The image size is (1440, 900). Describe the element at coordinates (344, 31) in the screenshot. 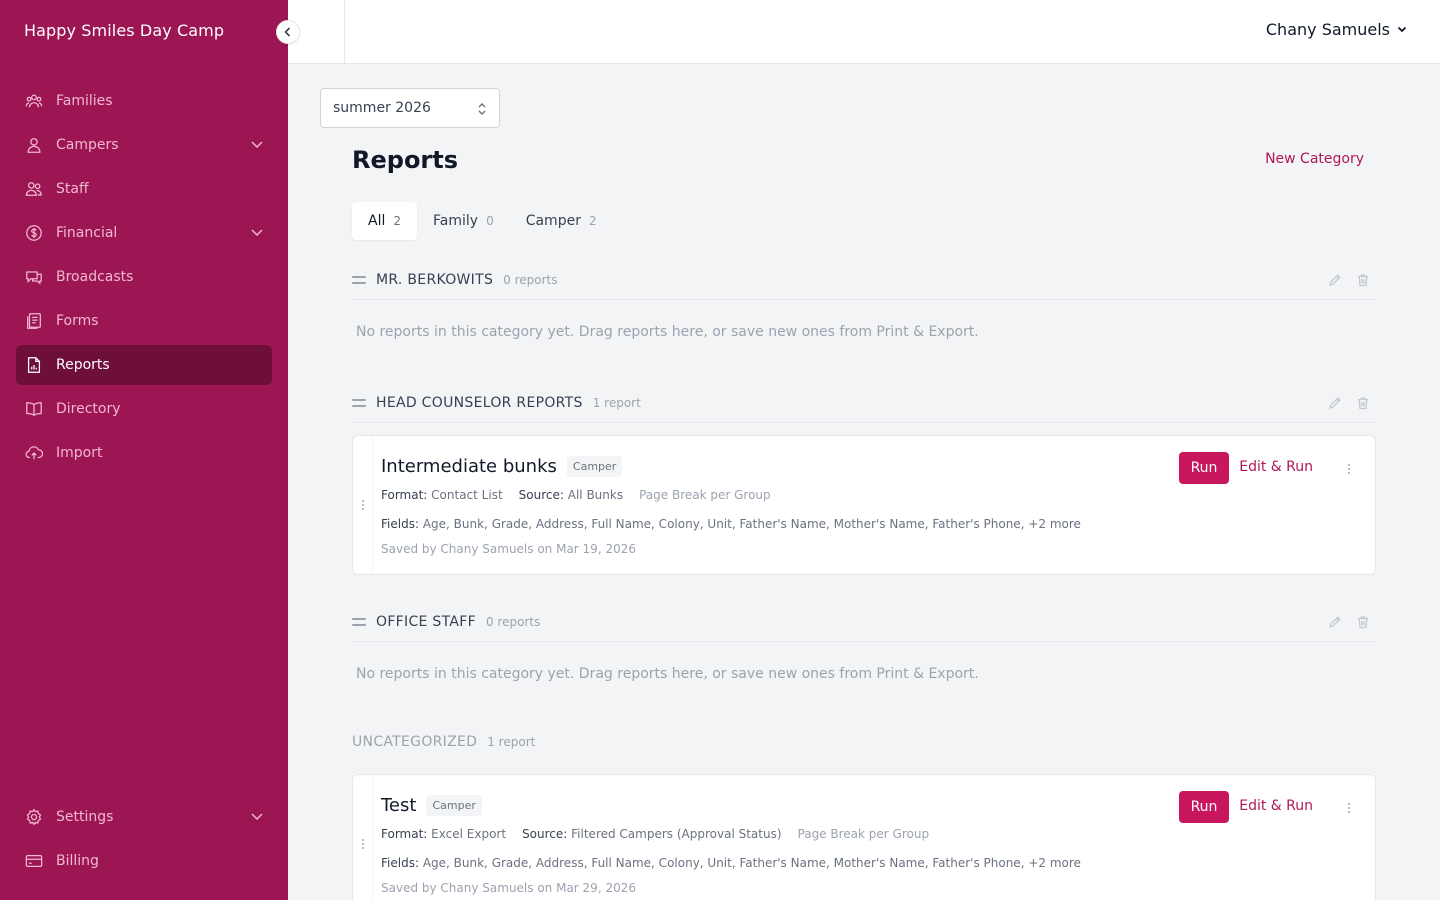

I see `top-bar-divider` at that location.